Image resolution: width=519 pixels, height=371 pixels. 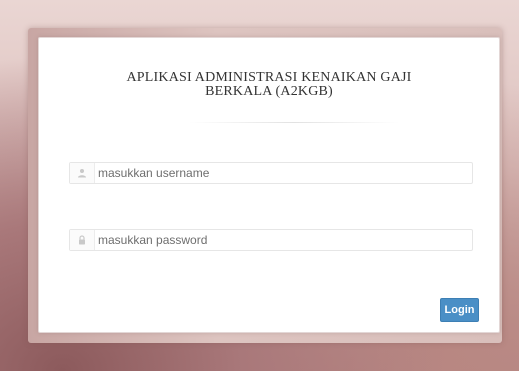 What do you see at coordinates (459, 310) in the screenshot?
I see `login-button: Login` at bounding box center [459, 310].